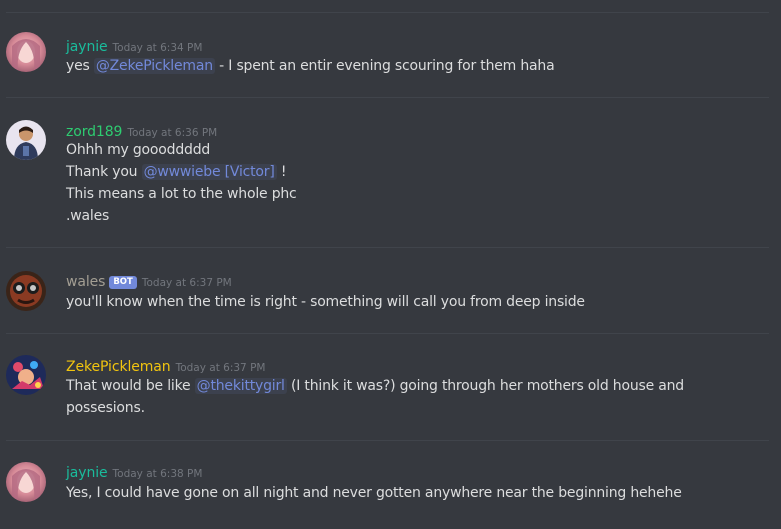 The width and height of the screenshot is (781, 529). Describe the element at coordinates (157, 474) in the screenshot. I see `timestamp: Today at 6:38 PM` at that location.